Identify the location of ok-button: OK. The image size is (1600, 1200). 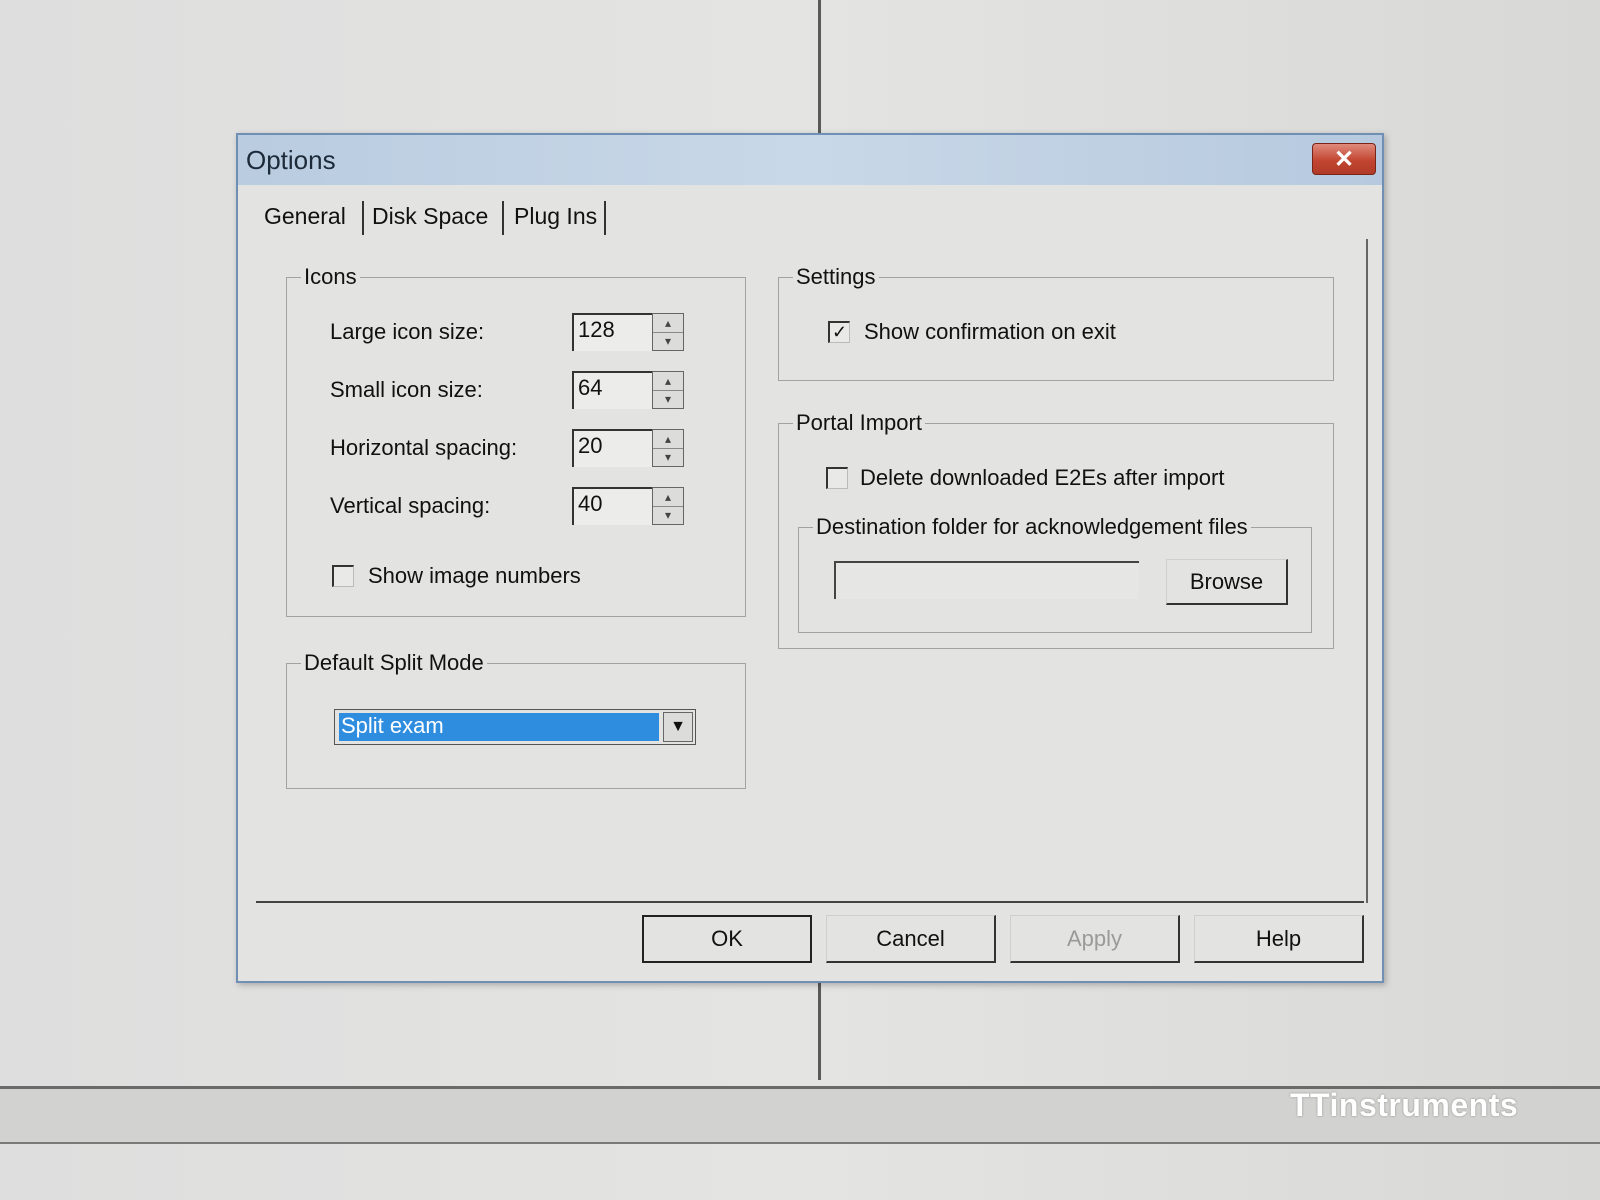
(727, 939).